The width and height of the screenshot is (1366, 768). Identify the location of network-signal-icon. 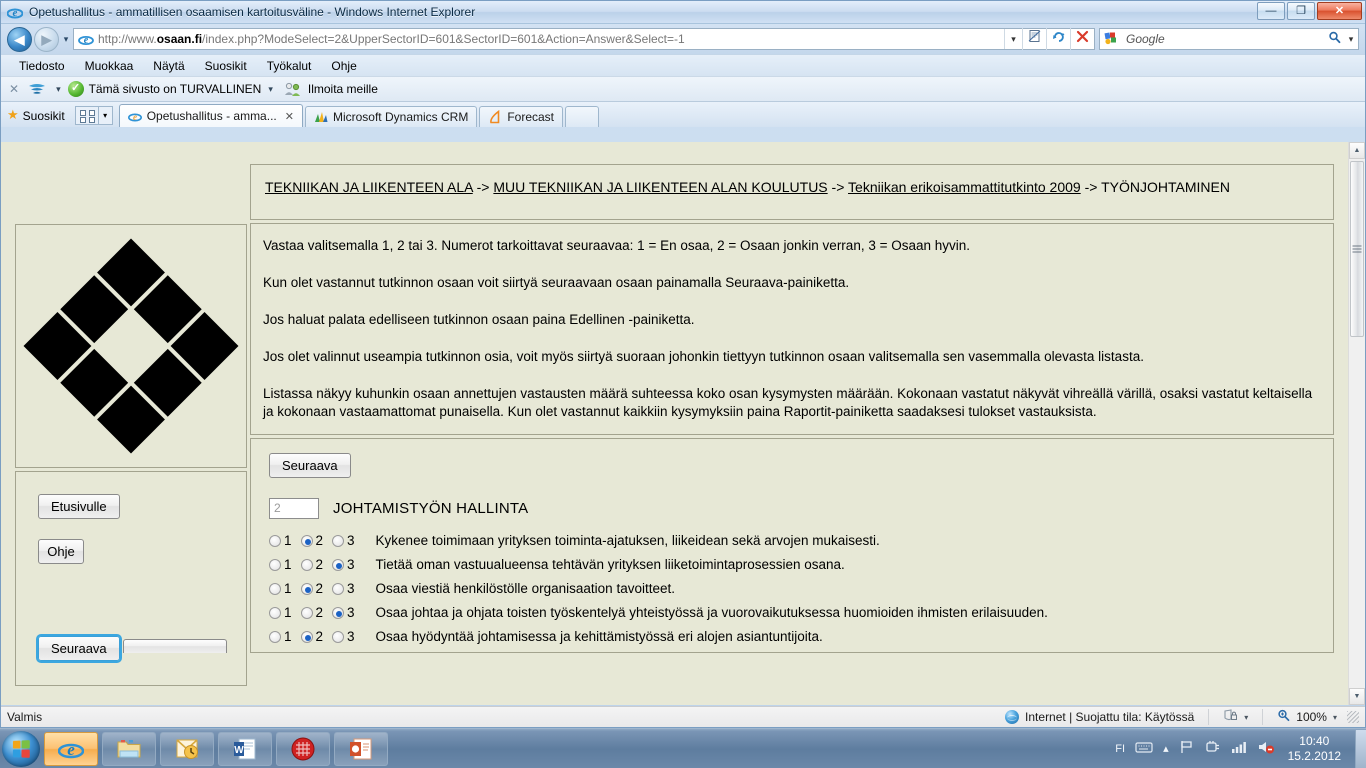
(1239, 748).